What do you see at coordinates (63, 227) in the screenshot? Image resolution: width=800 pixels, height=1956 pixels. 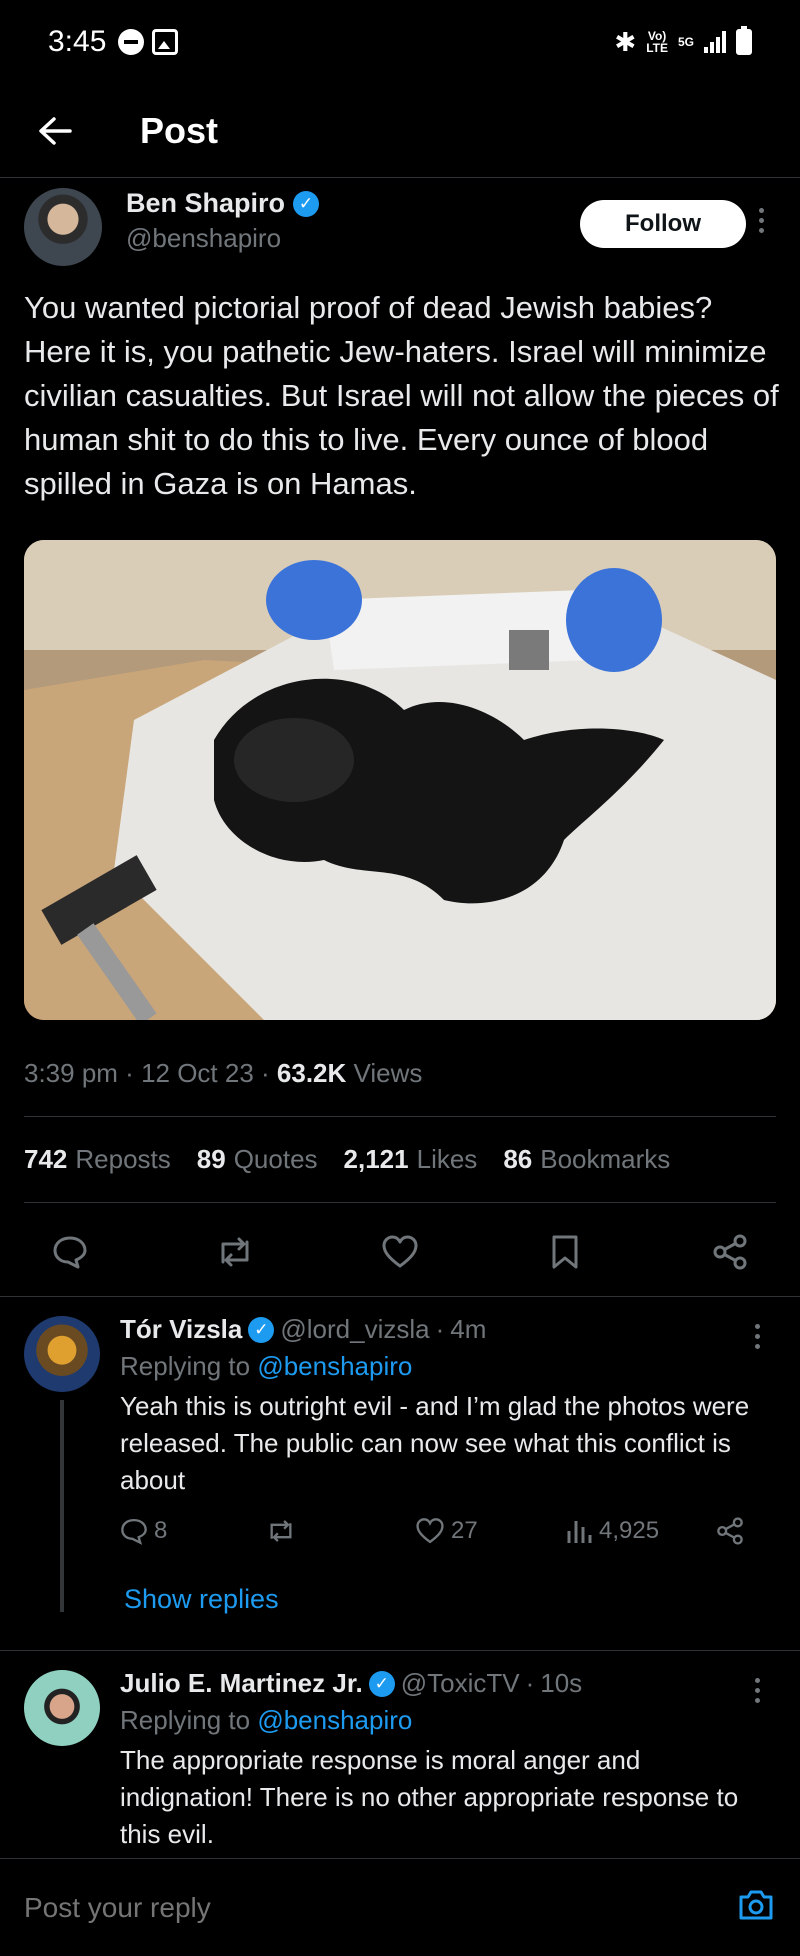 I see `author-avatar` at bounding box center [63, 227].